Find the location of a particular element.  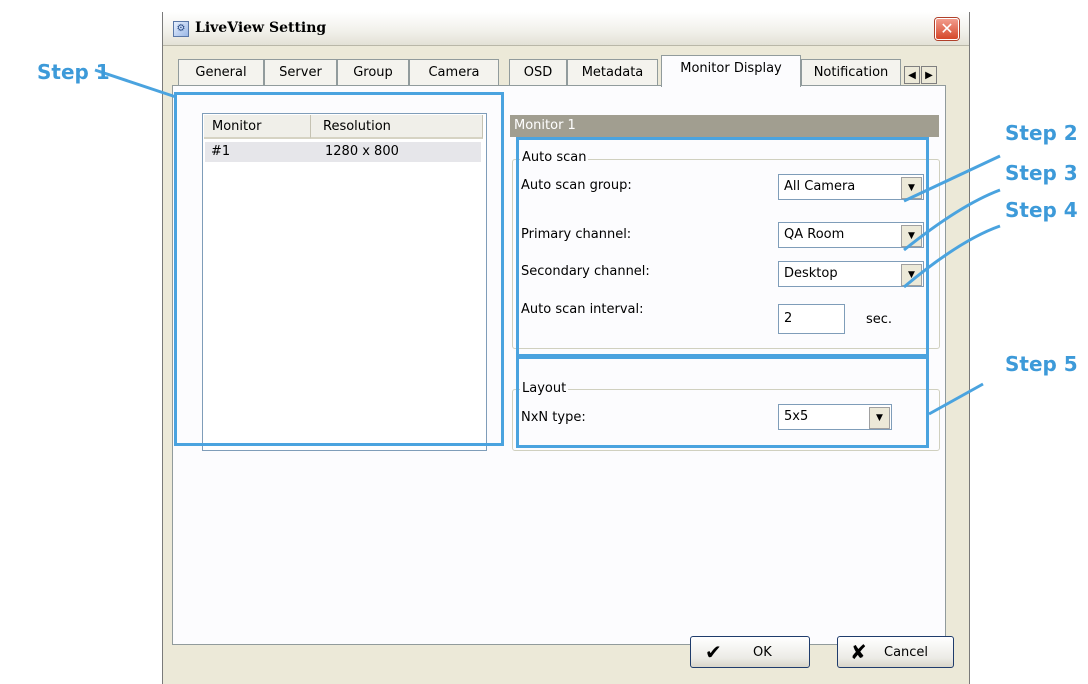

step5-label: Step 5 is located at coordinates (1041, 364).